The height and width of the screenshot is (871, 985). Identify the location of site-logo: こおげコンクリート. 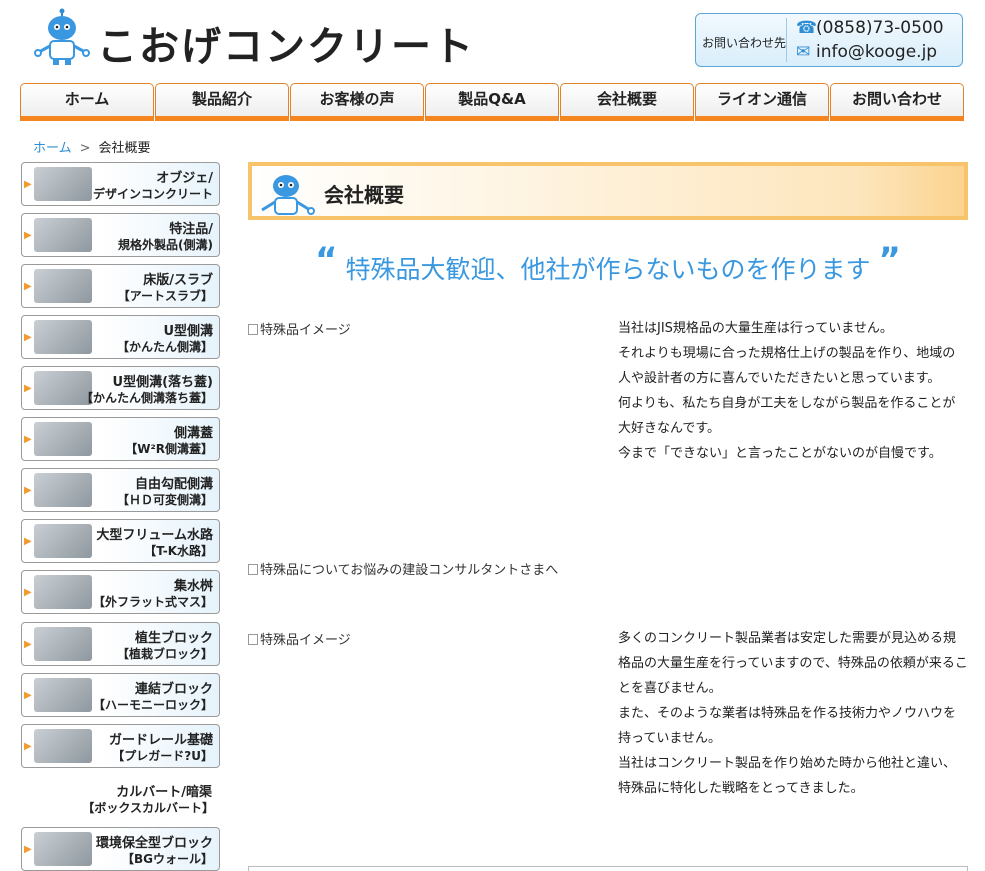
(253, 39).